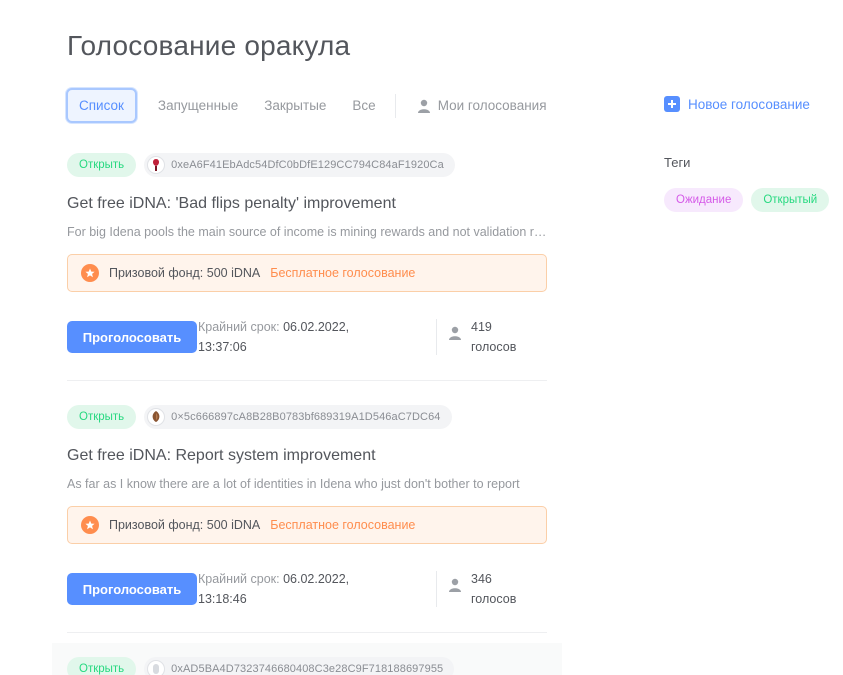 The image size is (843, 675). I want to click on new-vote-label: Новое голосование, so click(749, 104).